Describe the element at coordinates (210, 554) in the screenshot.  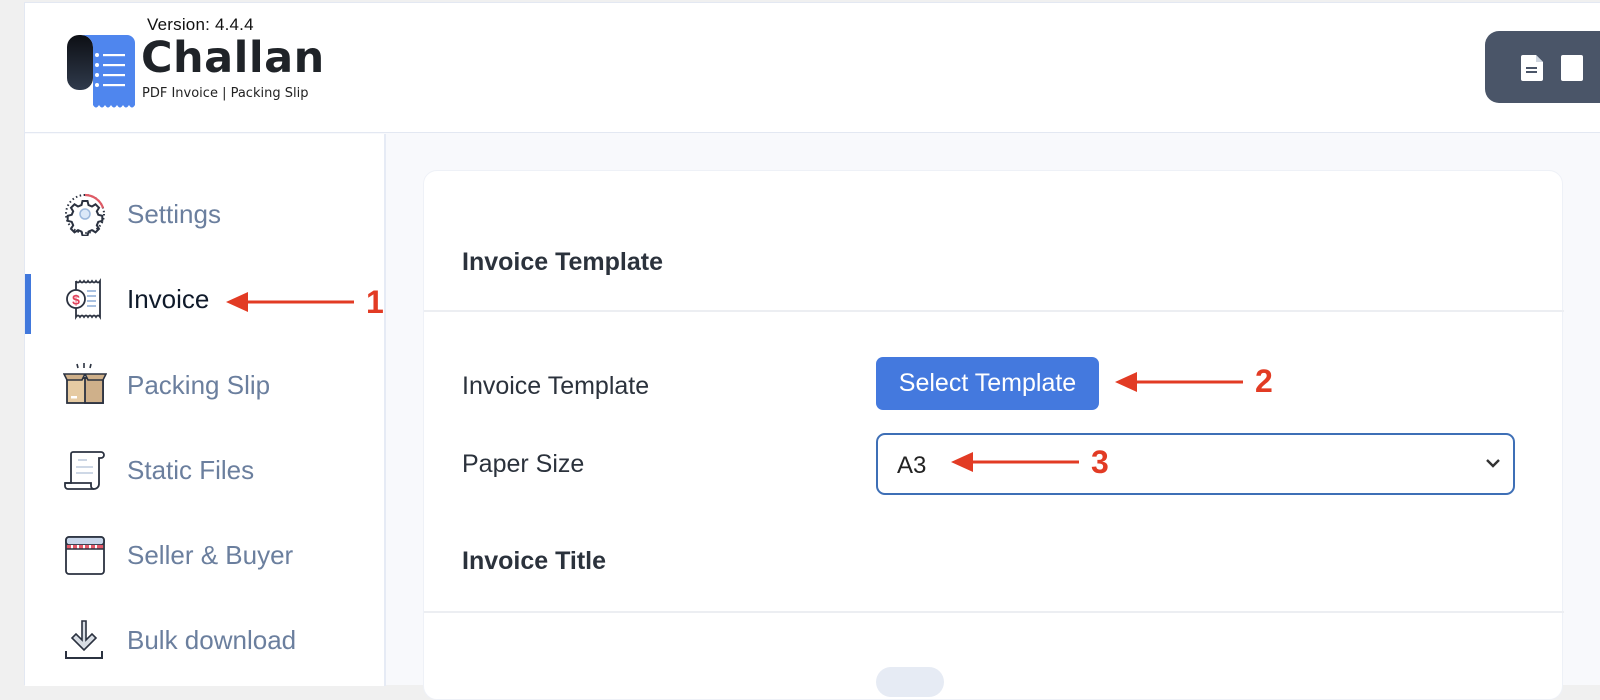
I see `sidebar-item-label: Seller & Buyer` at that location.